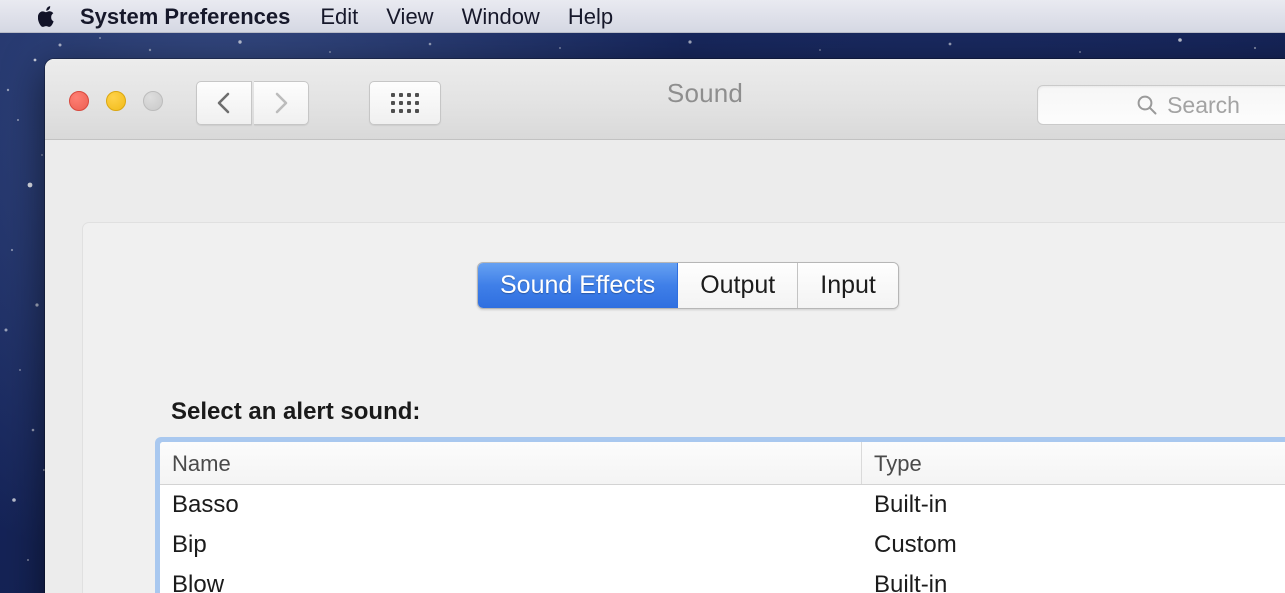 This screenshot has width=1285, height=593. Describe the element at coordinates (501, 16) in the screenshot. I see `menu-item-window: Window` at that location.